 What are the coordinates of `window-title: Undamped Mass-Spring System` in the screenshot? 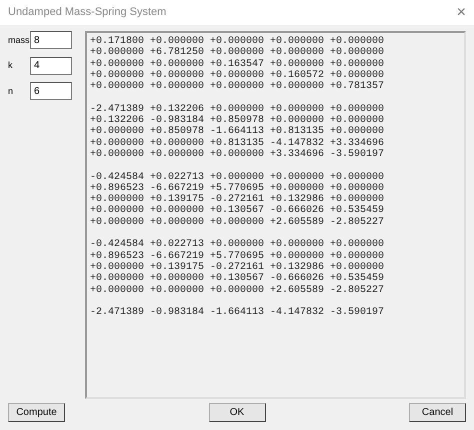 It's located at (87, 12).